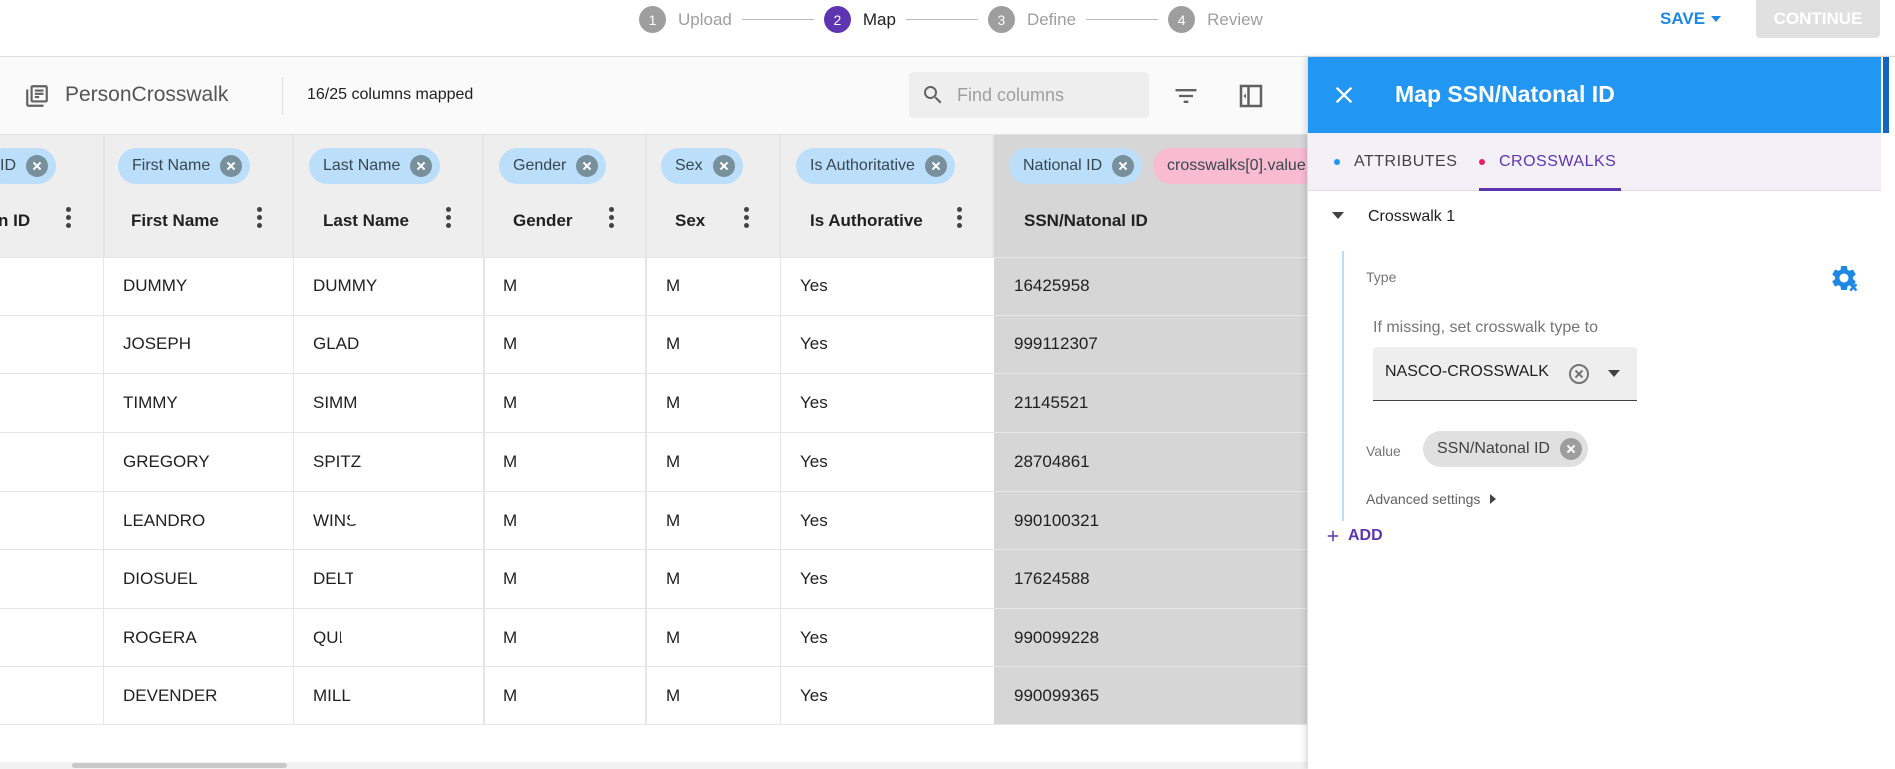 This screenshot has height=769, width=1895. I want to click on continue-button: CONTINUE, so click(1818, 19).